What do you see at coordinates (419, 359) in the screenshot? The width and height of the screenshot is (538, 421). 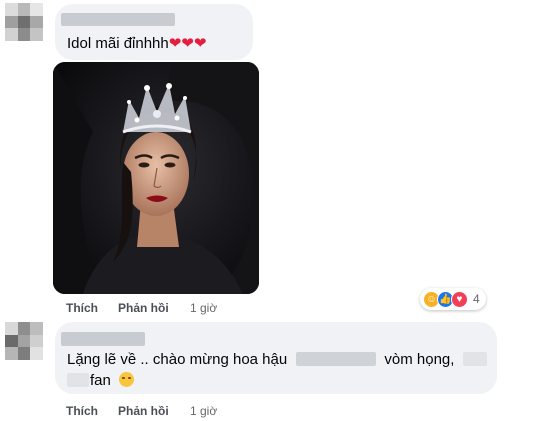 I see `comment-text-part: vòm họng,` at bounding box center [419, 359].